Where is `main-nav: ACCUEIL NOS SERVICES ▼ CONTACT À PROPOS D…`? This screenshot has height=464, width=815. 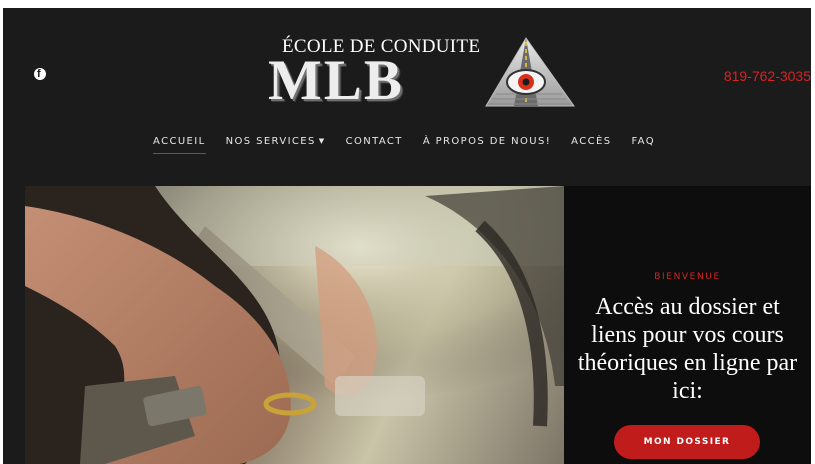 main-nav: ACCUEIL NOS SERVICES ▼ CONTACT À PROPOS D… is located at coordinates (414, 145).